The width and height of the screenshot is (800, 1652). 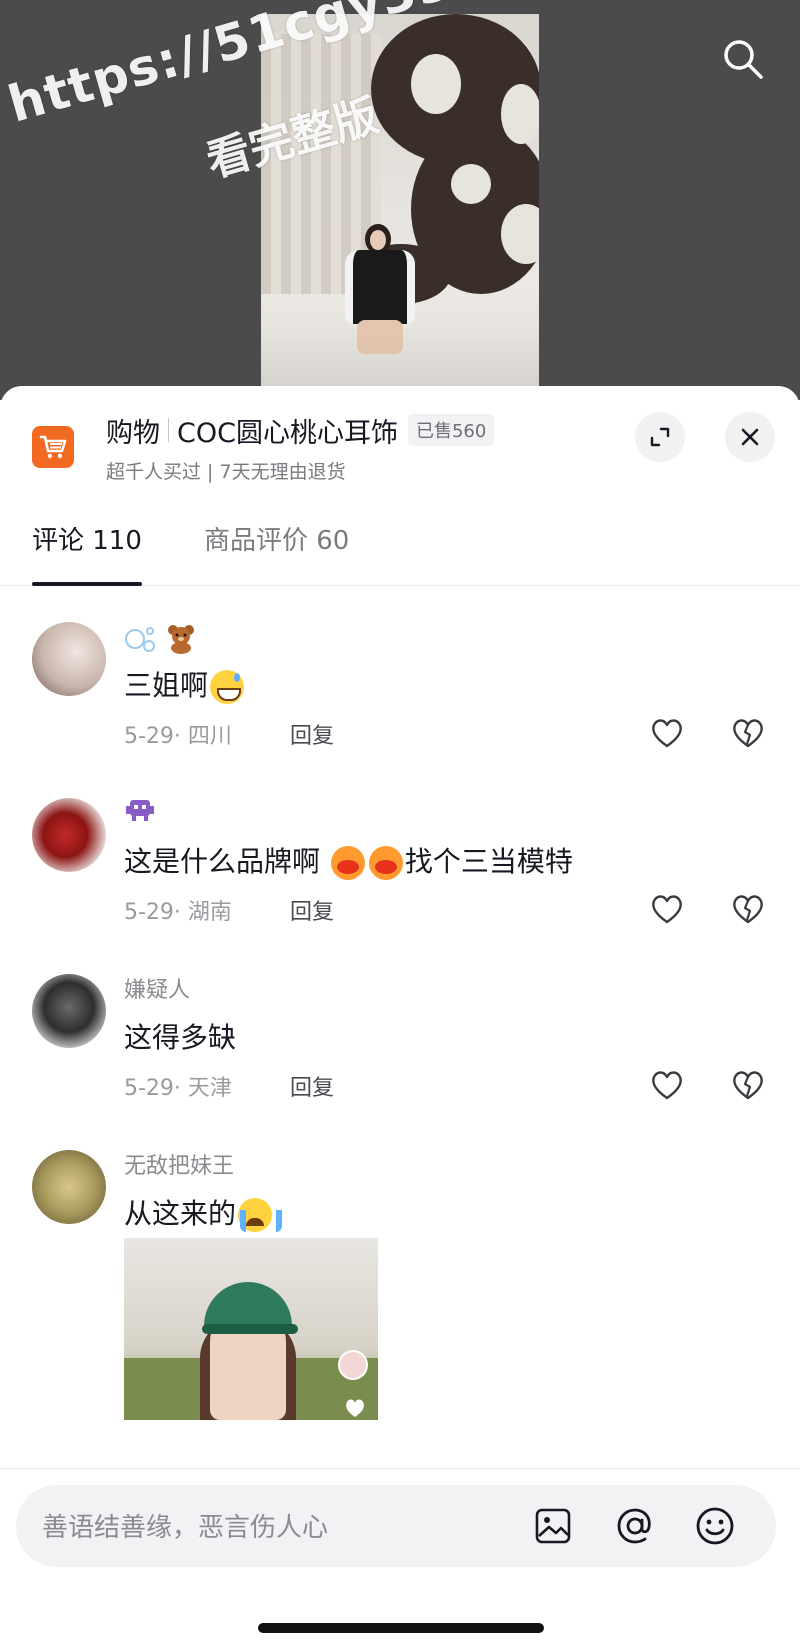 What do you see at coordinates (166, 685) in the screenshot?
I see `comment-text-content: 三姐啊` at bounding box center [166, 685].